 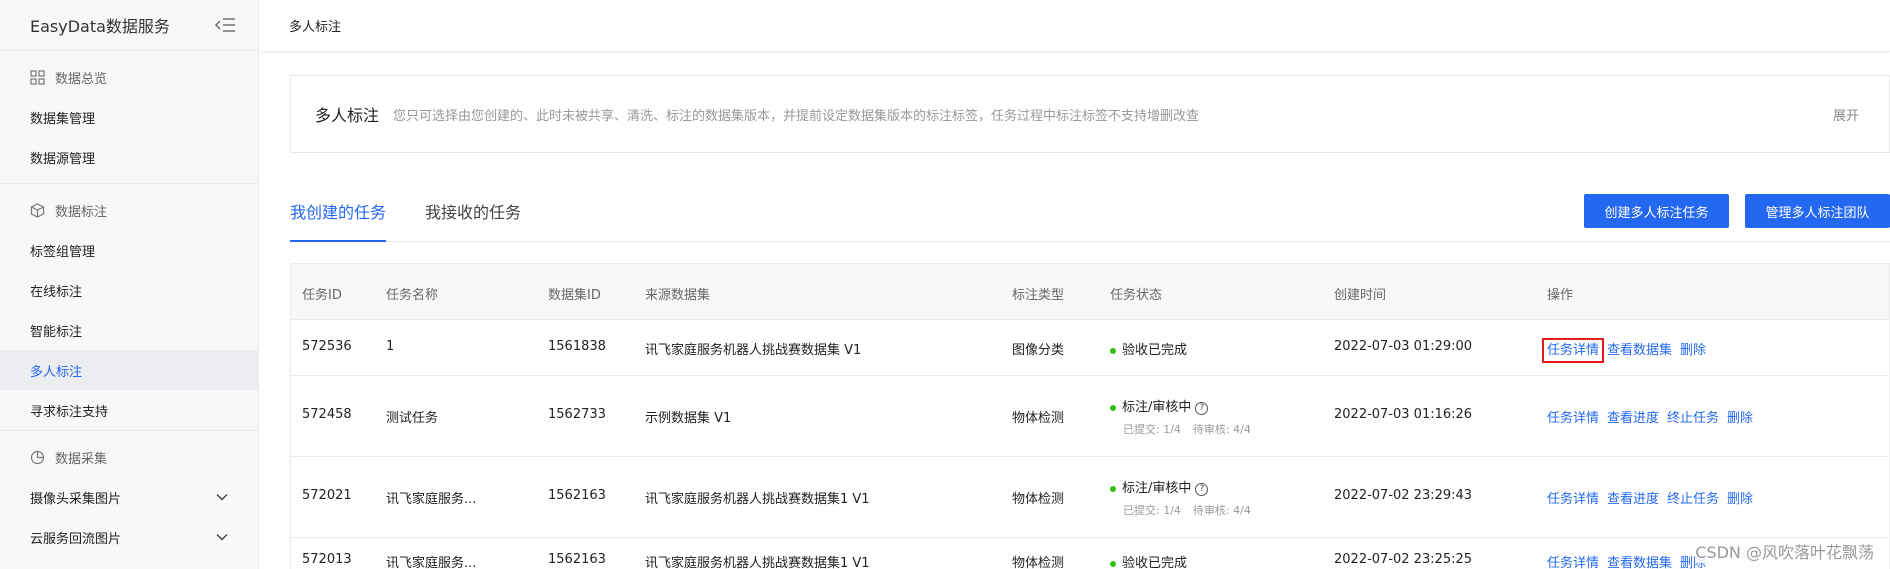 I want to click on create-task-button: 创建多人标注任务, so click(x=1656, y=211).